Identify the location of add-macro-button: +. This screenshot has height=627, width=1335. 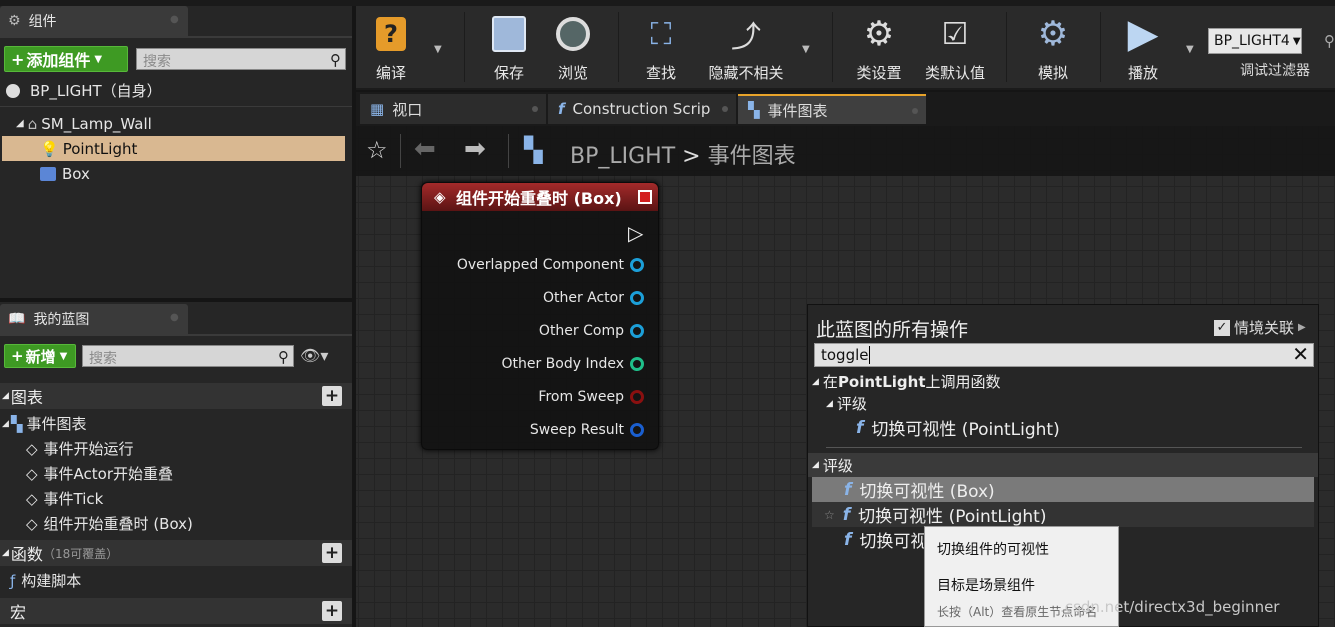
(332, 611).